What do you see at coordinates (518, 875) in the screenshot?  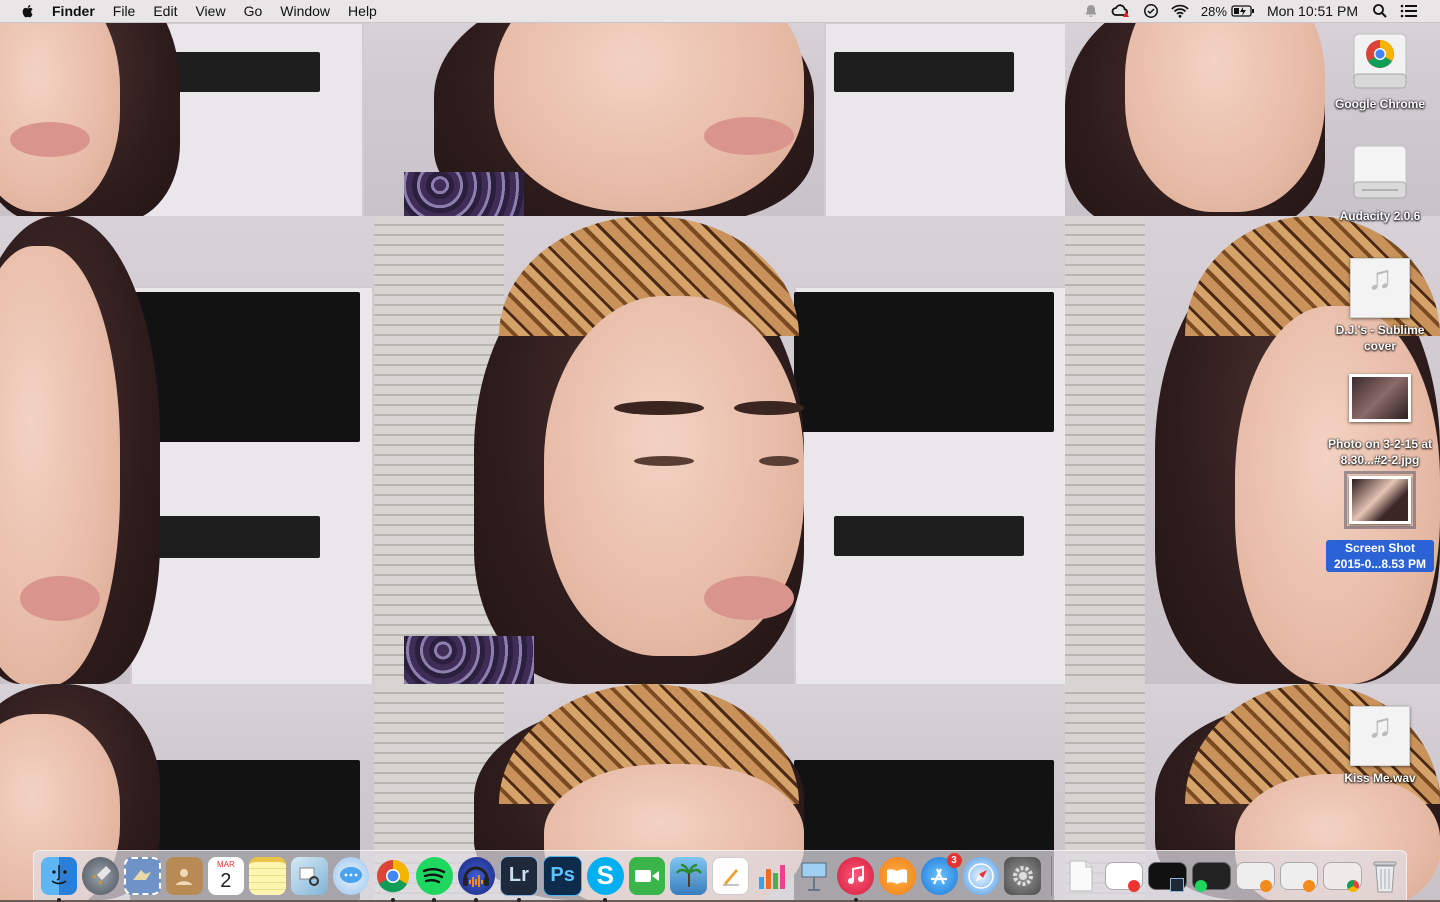 I see `lightroom-text: Lr` at bounding box center [518, 875].